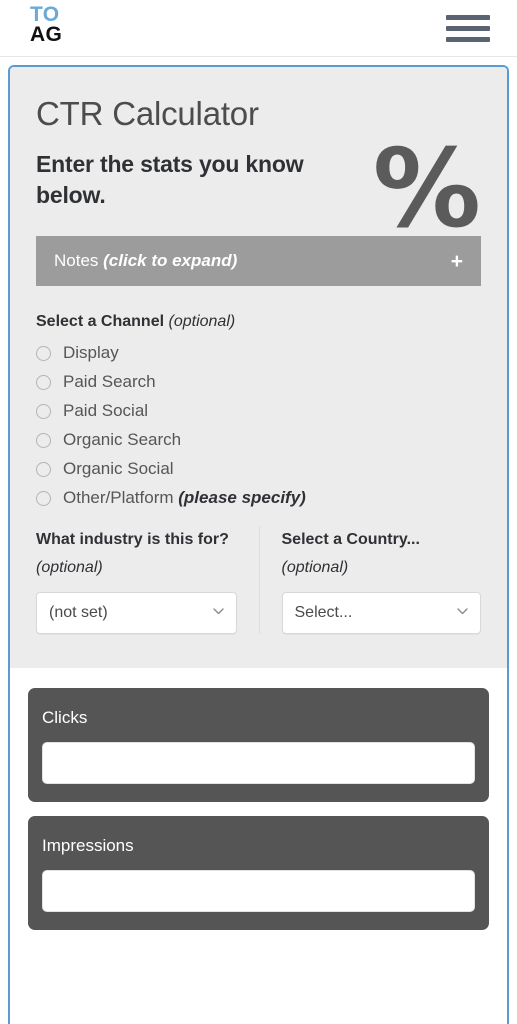 This screenshot has width=517, height=1024. What do you see at coordinates (69, 568) in the screenshot?
I see `industry-label-emphasis: (optional)` at bounding box center [69, 568].